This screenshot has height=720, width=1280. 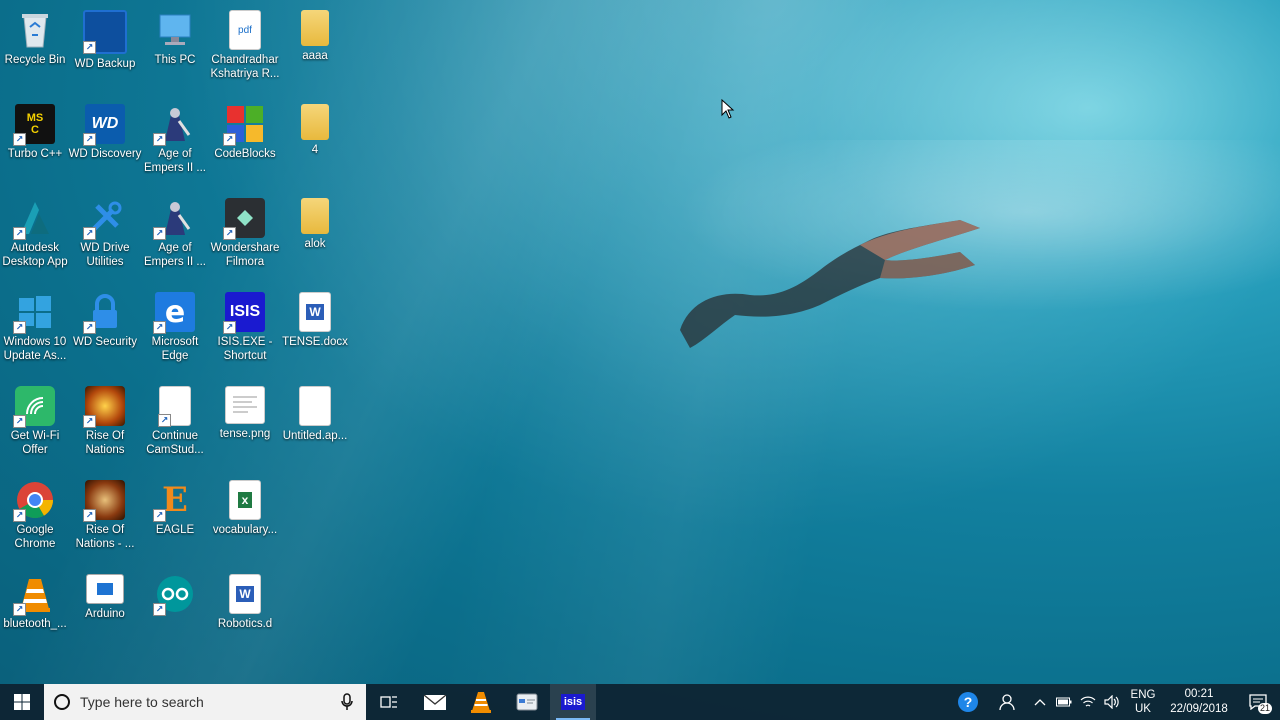 I want to click on desktop-icon-isis: ISIS ↗ ISIS.EXE - Shortcut, so click(x=245, y=329).